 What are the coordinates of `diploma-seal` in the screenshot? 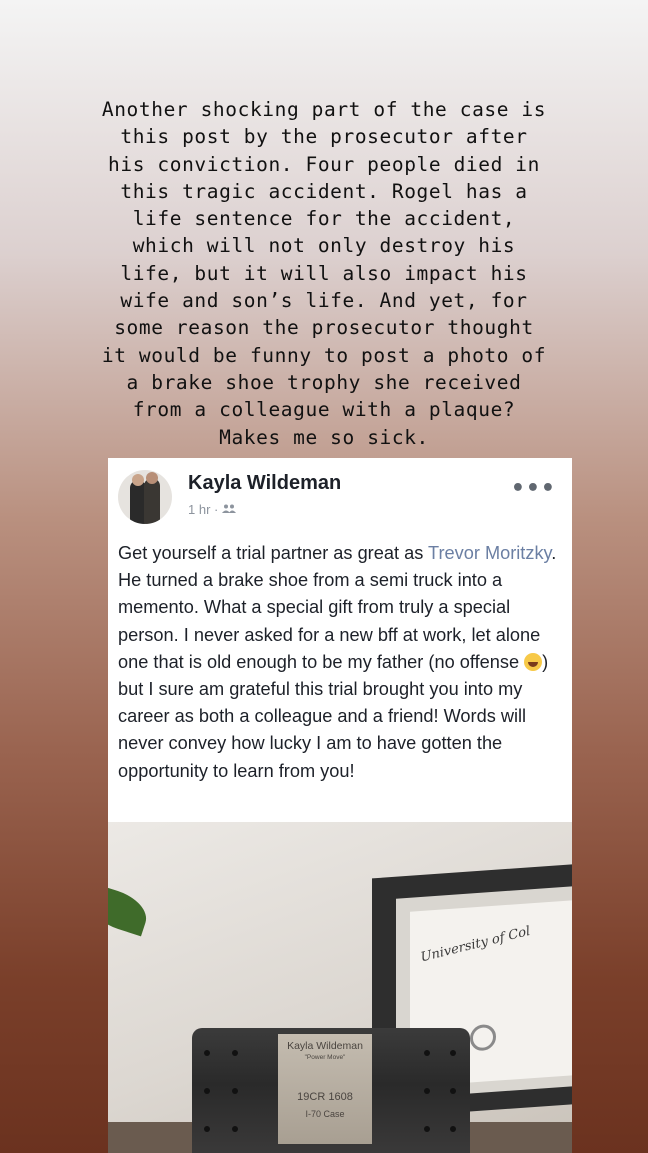 It's located at (483, 1037).